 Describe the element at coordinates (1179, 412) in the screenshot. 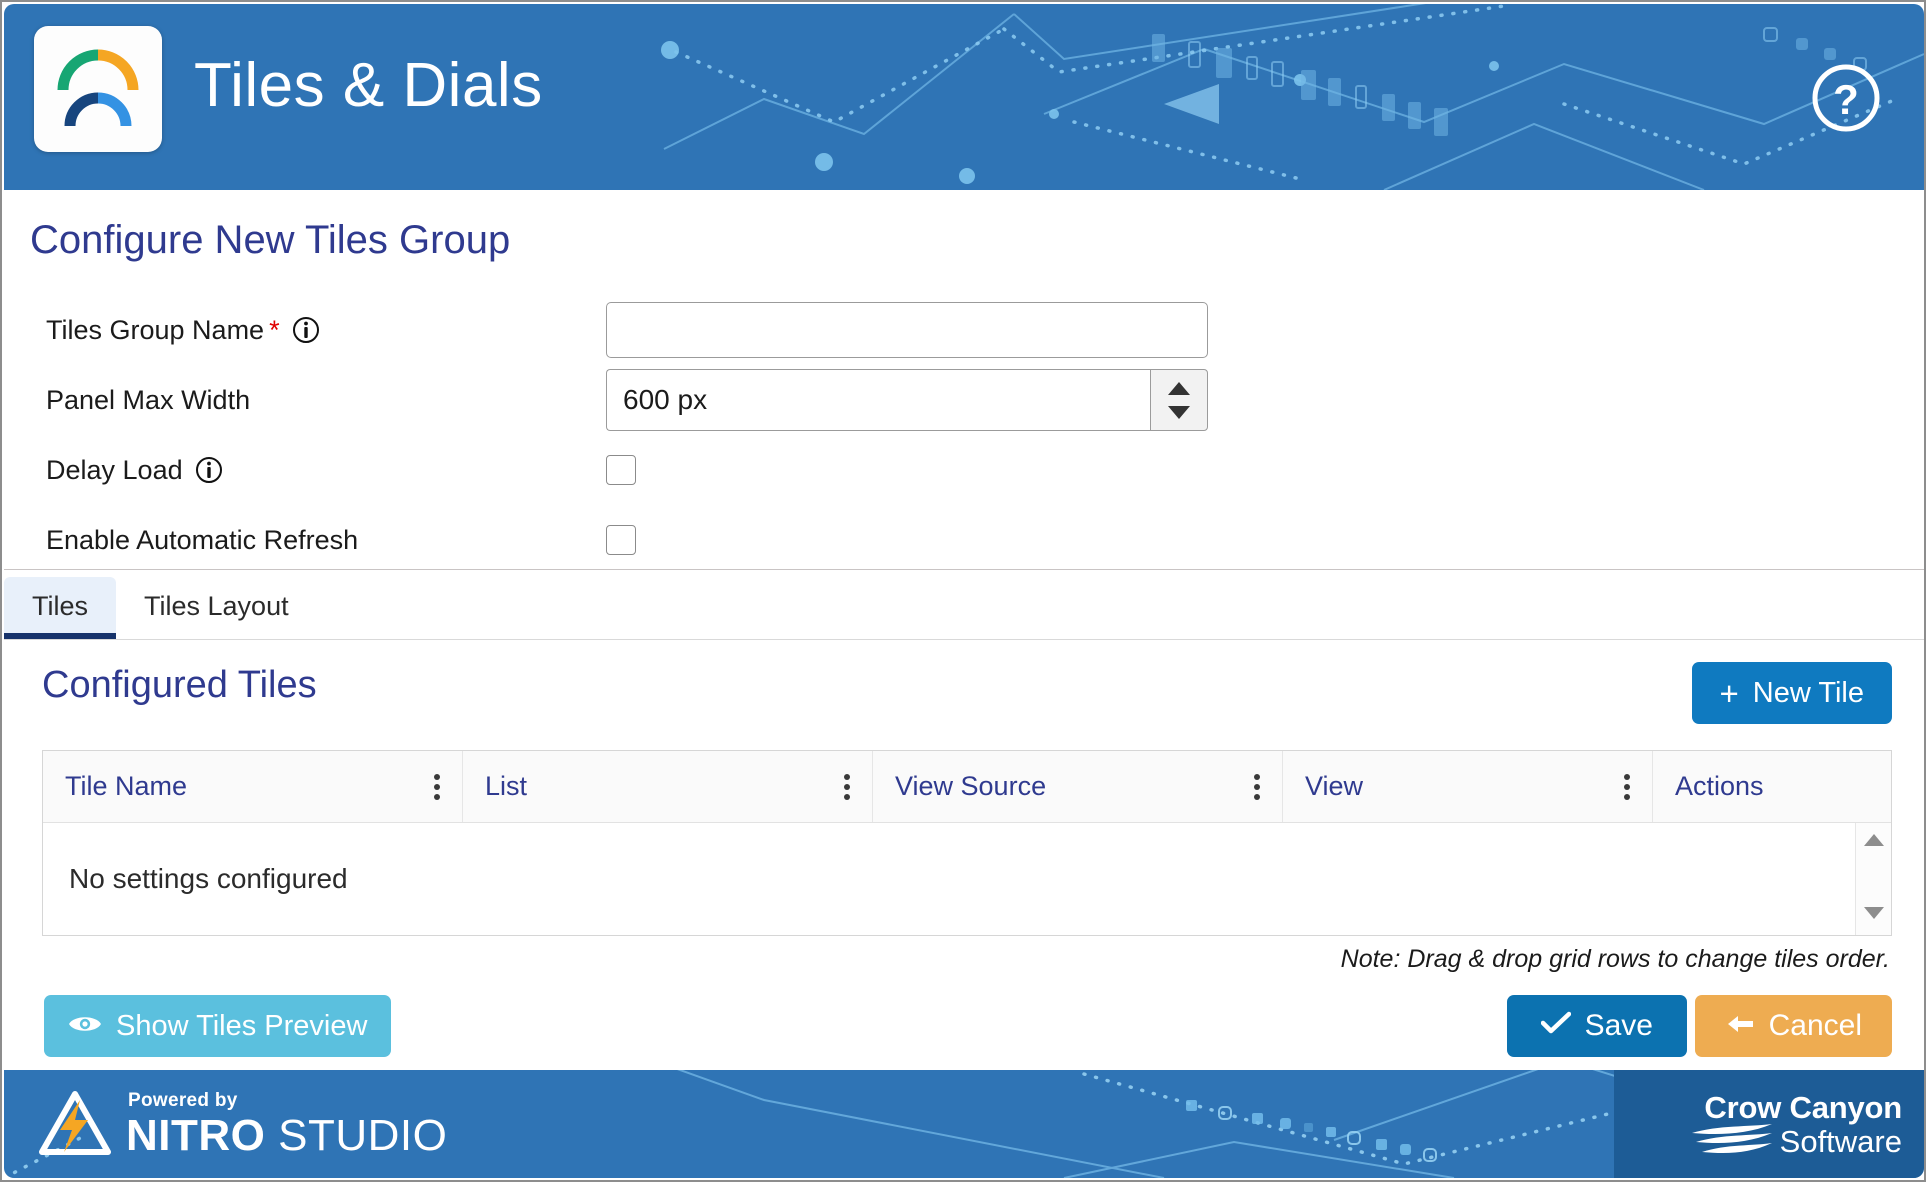

I see `stepper-down-icon` at that location.